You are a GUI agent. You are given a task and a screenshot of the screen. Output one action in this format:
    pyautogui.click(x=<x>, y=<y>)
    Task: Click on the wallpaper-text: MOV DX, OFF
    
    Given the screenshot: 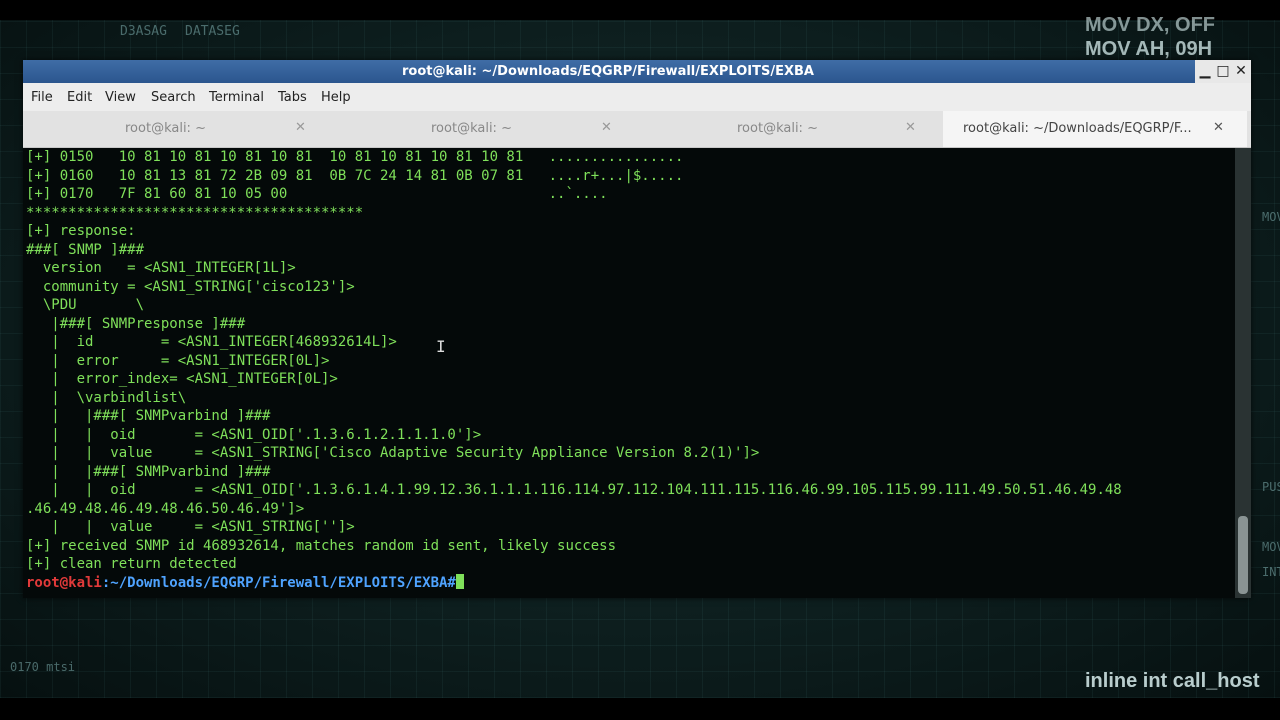 What is the action you would take?
    pyautogui.click(x=1150, y=25)
    